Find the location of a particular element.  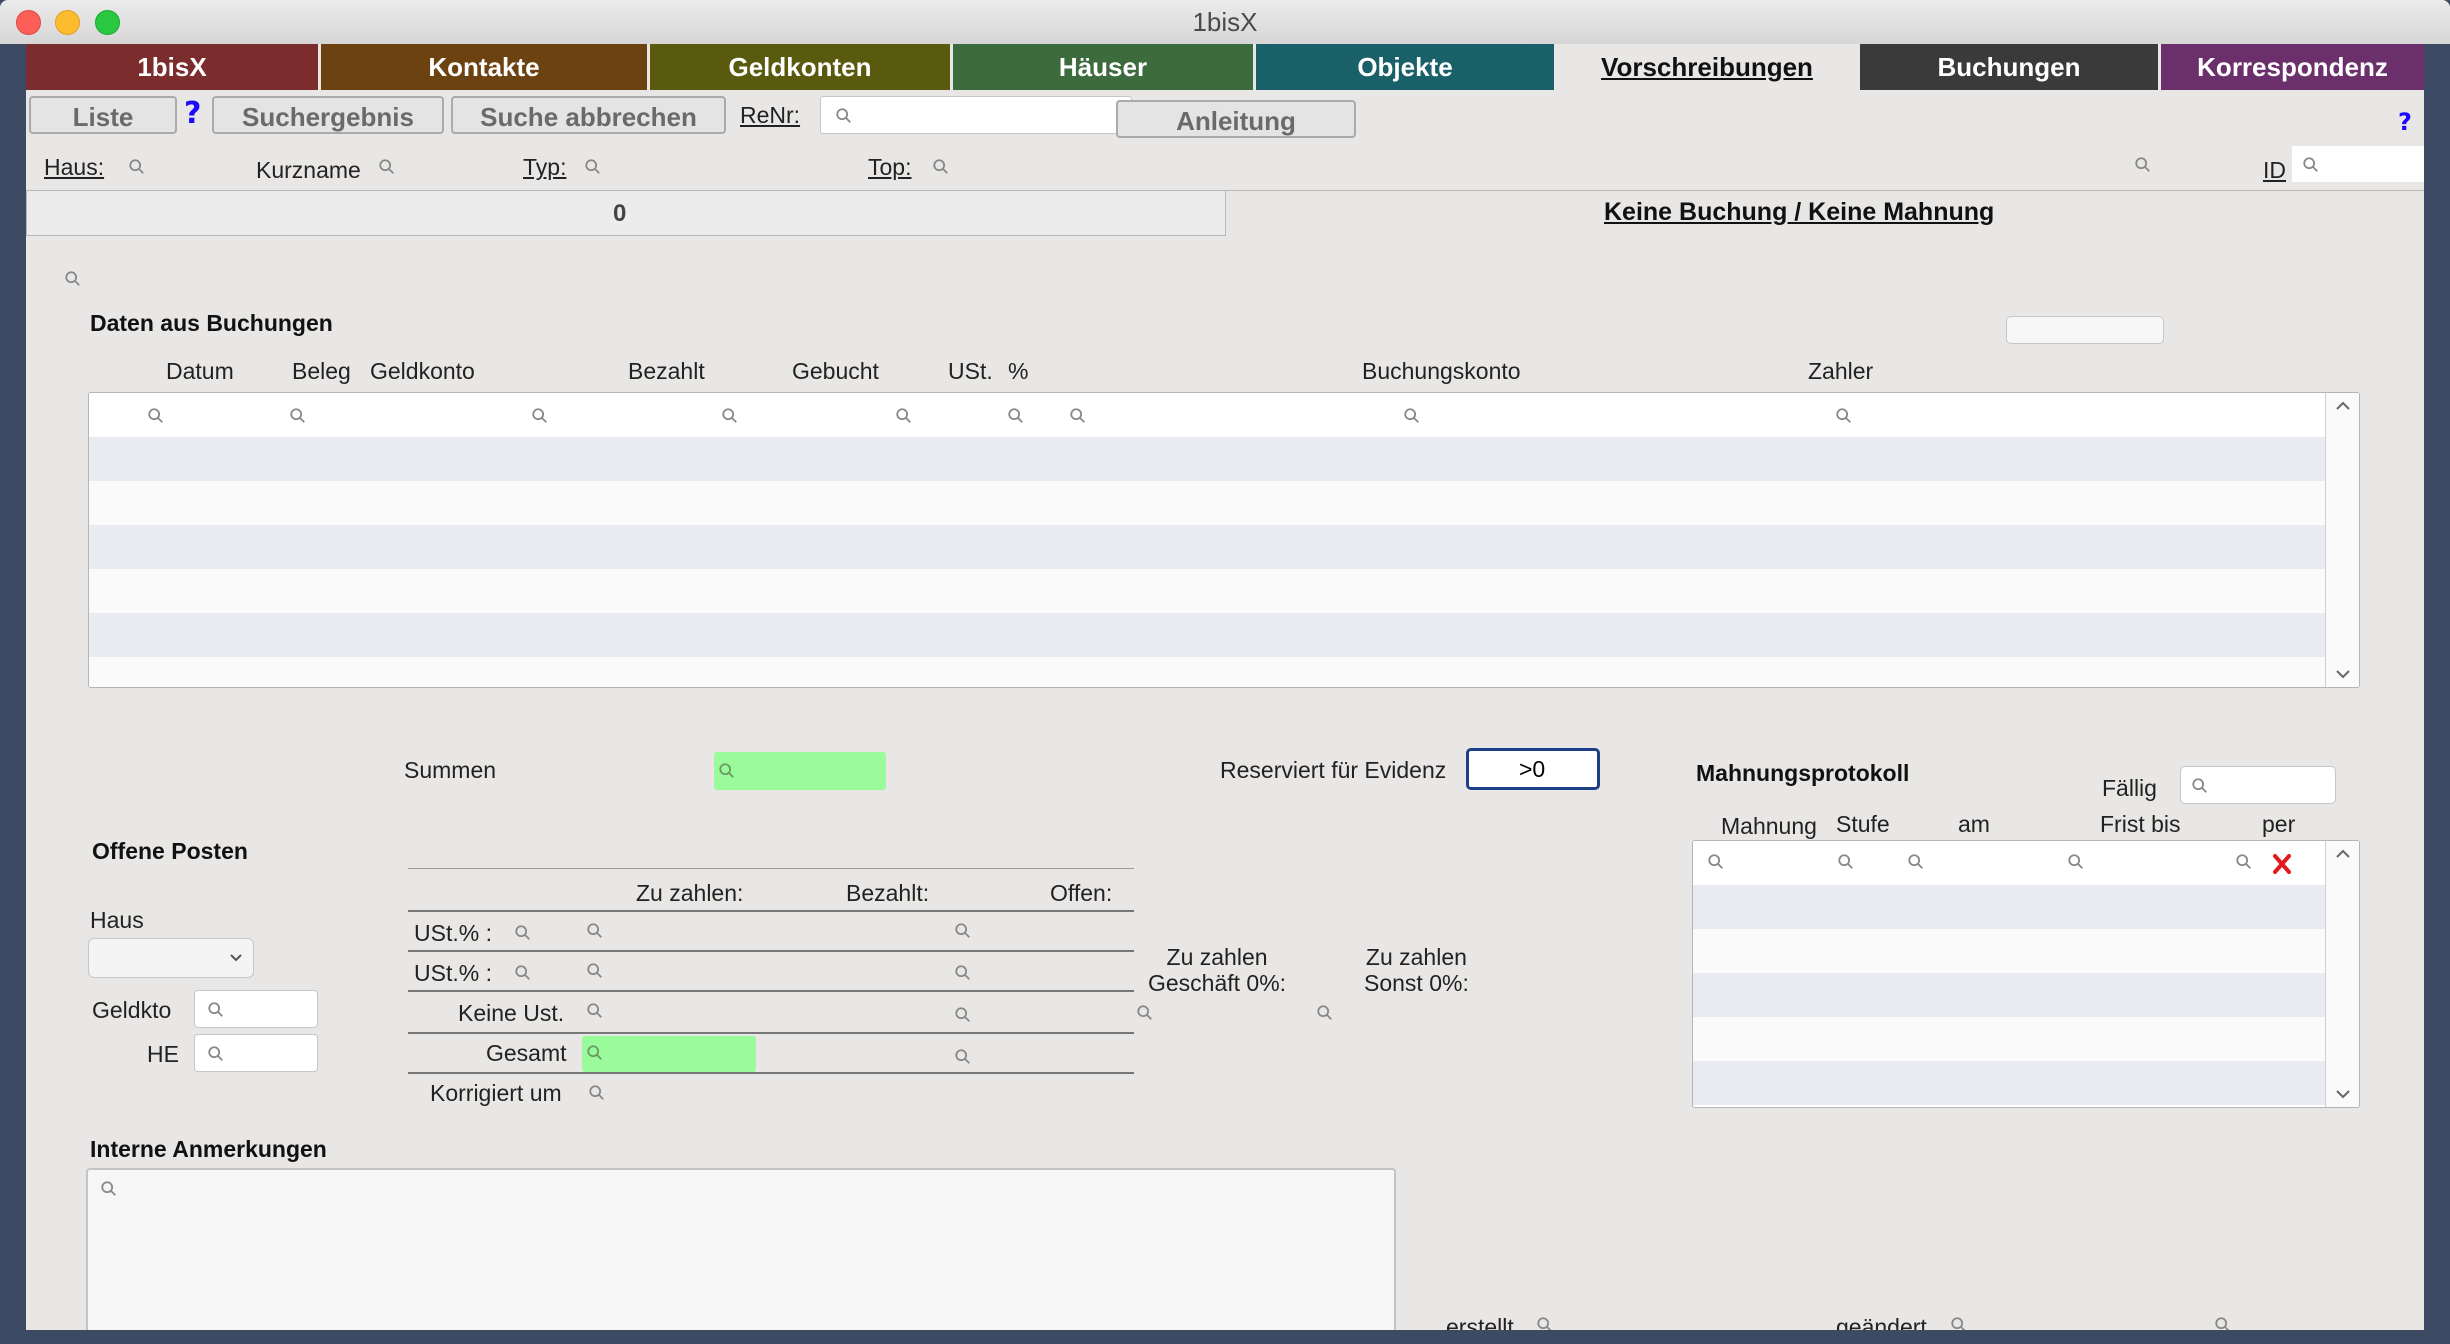

suchergebnis-button: Suchergebnis is located at coordinates (328, 115).